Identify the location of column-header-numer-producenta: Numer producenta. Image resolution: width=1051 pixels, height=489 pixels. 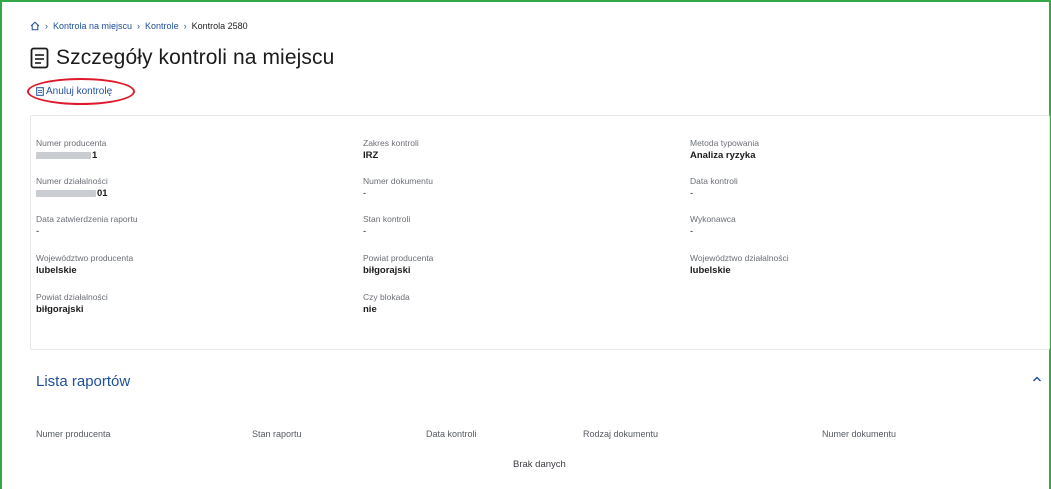
(73, 434).